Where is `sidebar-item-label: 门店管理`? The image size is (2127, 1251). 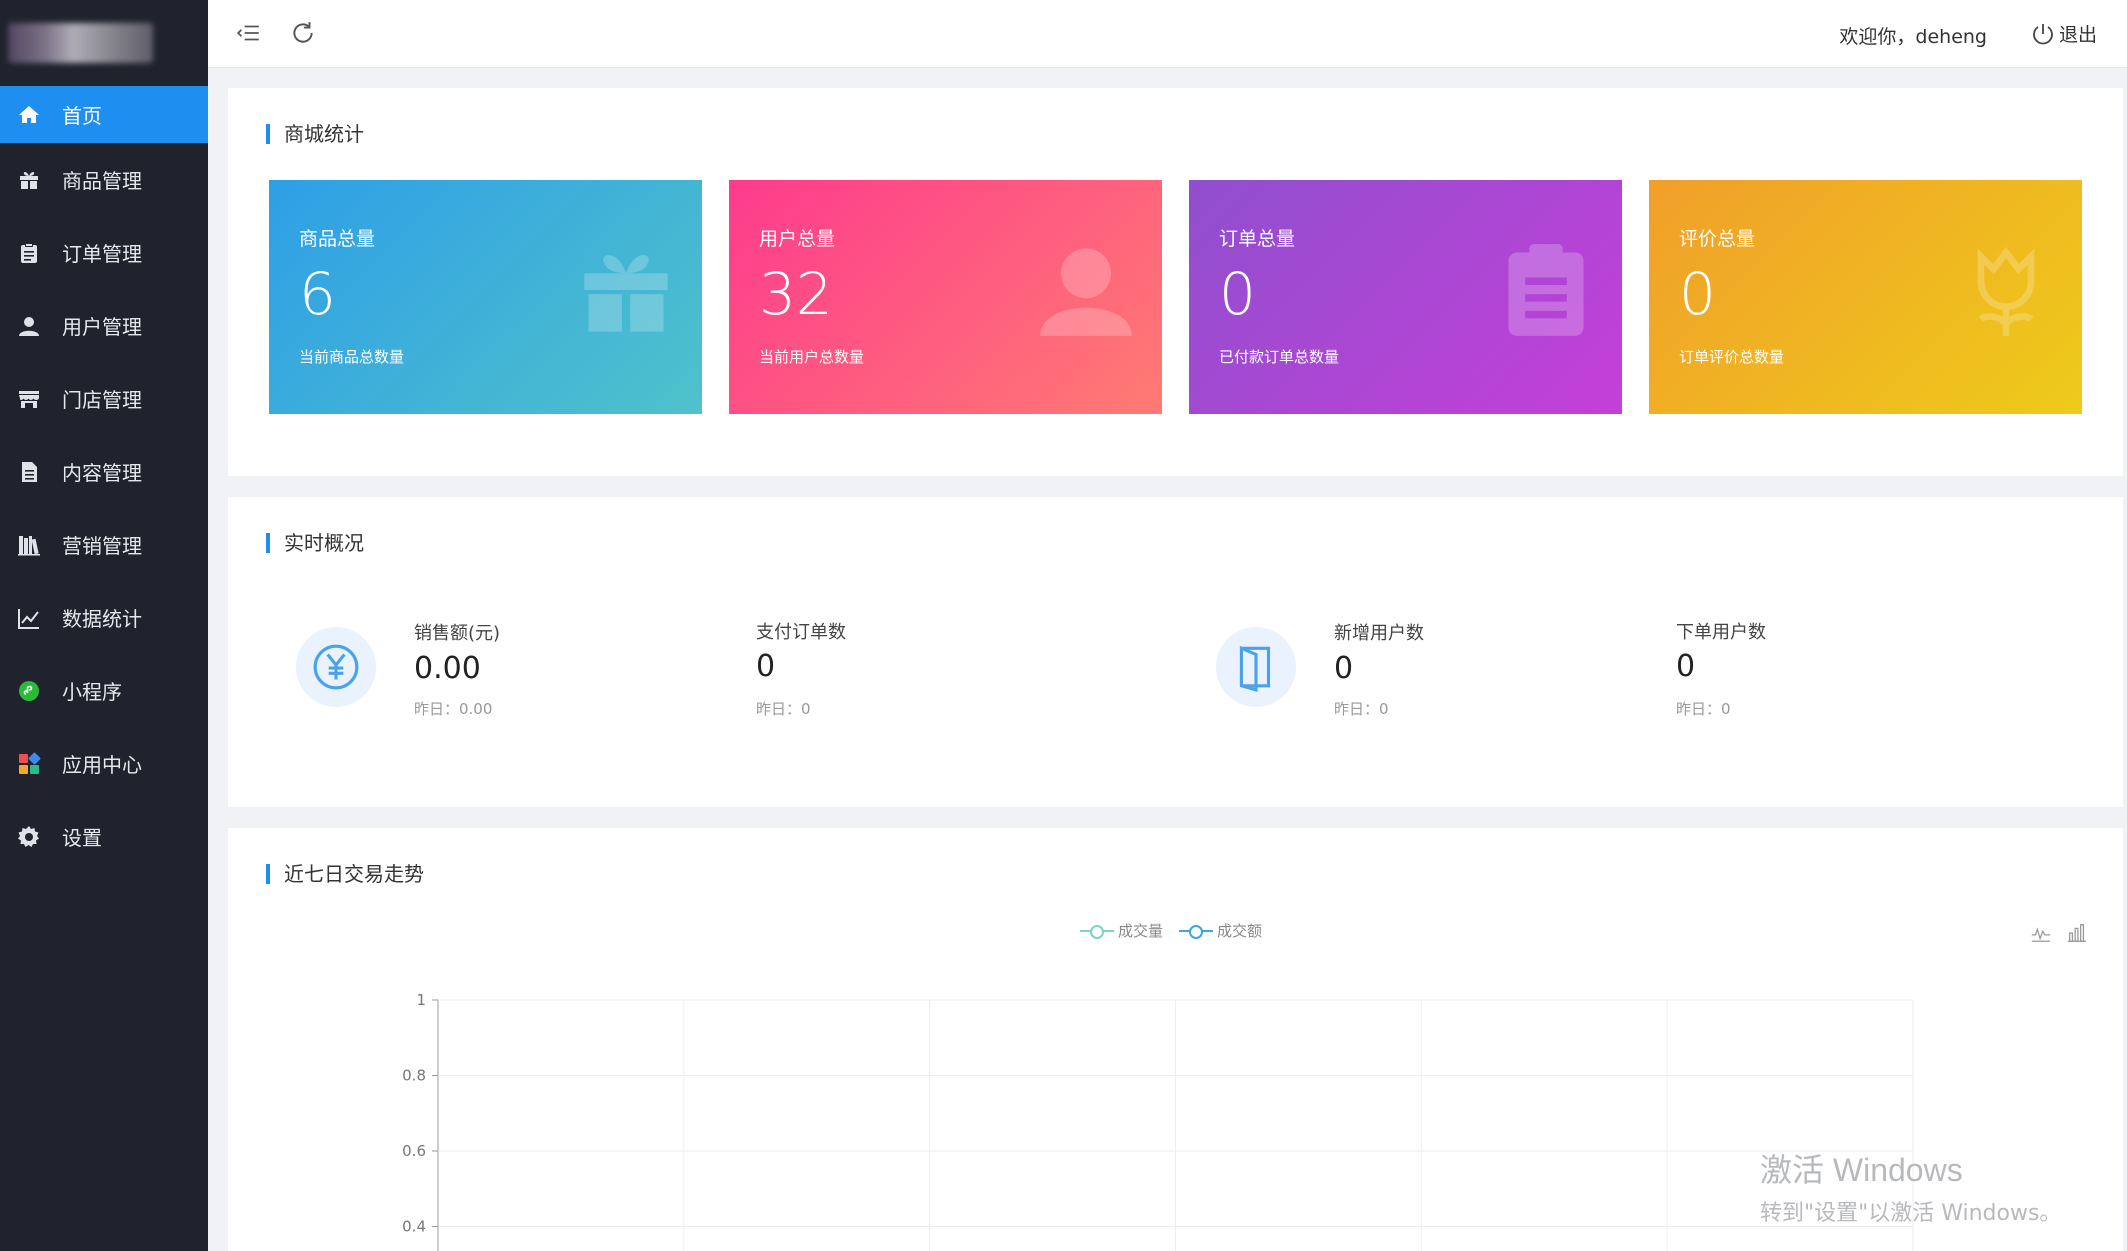
sidebar-item-label: 门店管理 is located at coordinates (102, 400).